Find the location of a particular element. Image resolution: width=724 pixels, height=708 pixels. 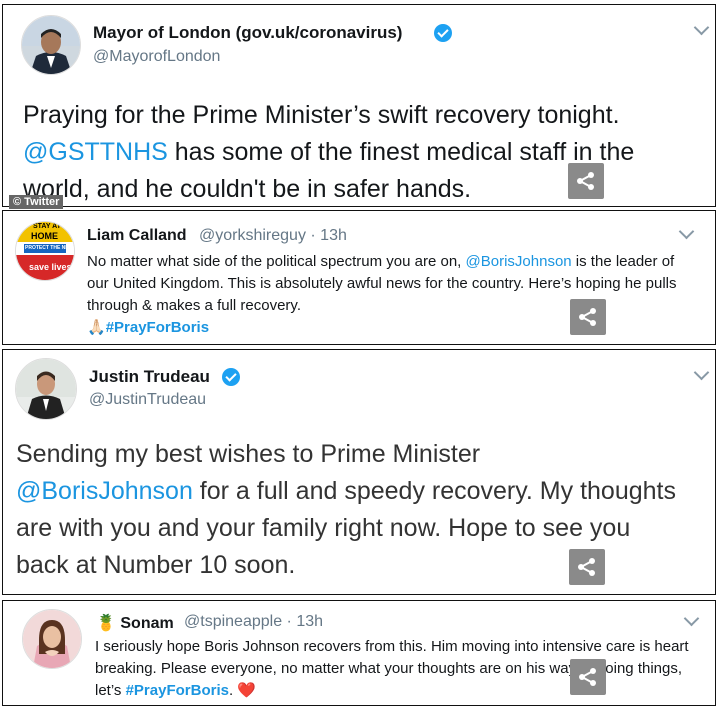

author-name: 🍍 Sonam is located at coordinates (135, 623).